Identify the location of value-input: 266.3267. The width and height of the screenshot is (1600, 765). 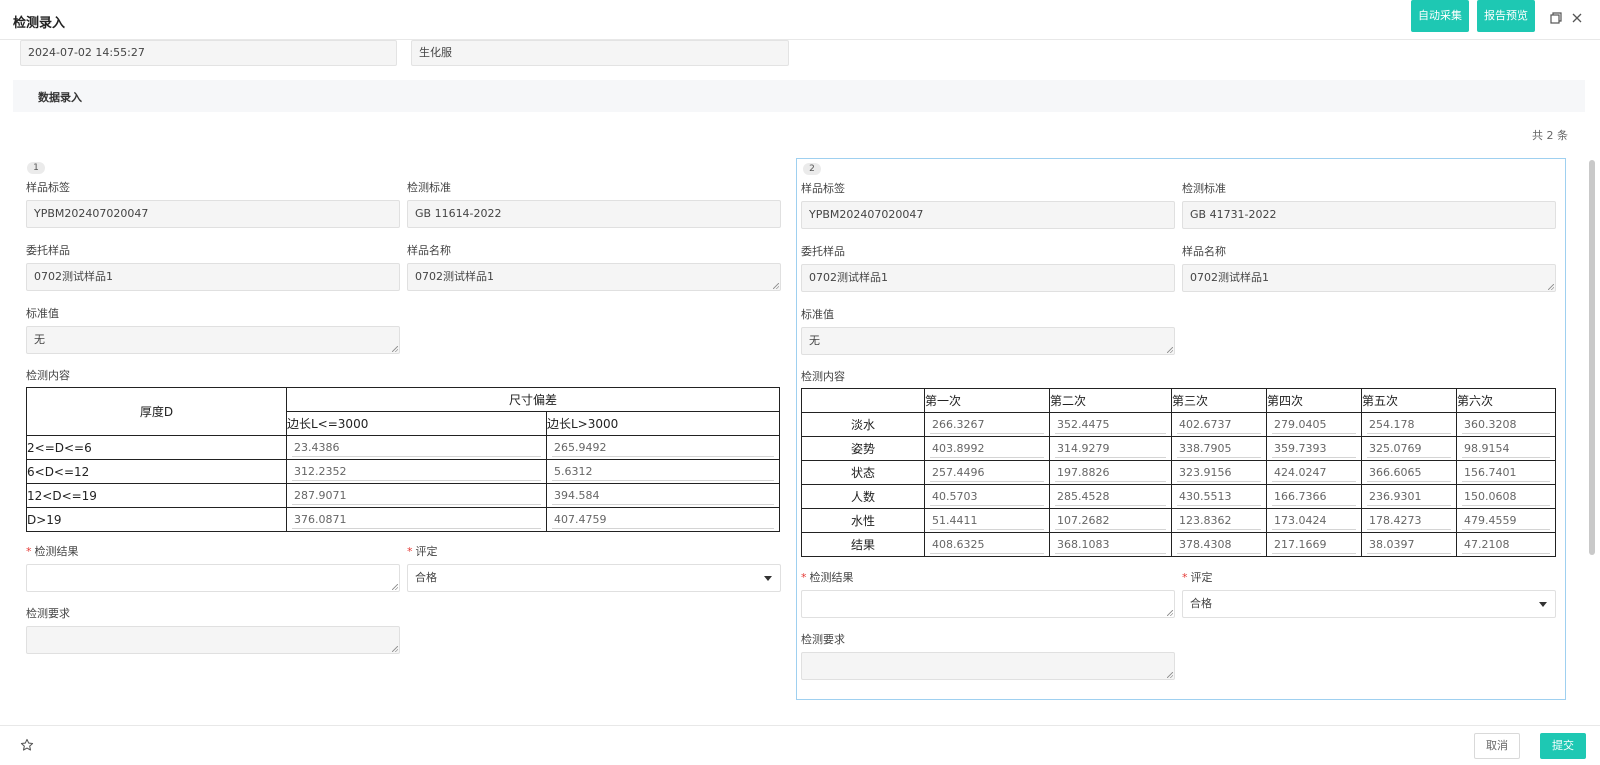
(987, 424).